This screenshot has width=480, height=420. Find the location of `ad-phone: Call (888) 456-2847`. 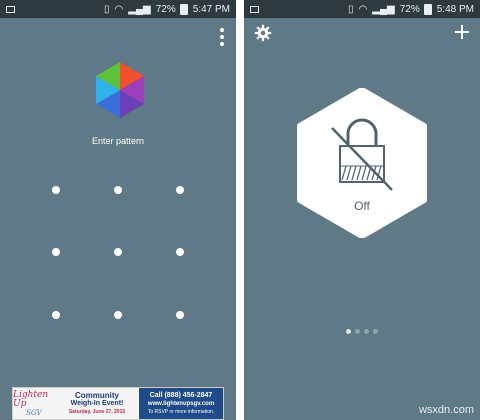

ad-phone: Call (888) 456-2847 is located at coordinates (181, 395).